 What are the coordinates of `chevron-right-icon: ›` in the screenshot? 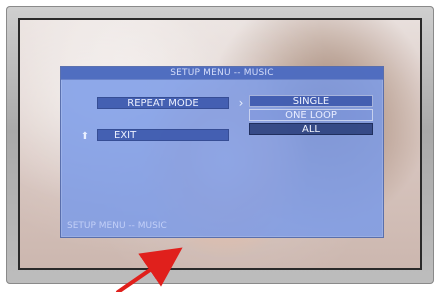 It's located at (241, 103).